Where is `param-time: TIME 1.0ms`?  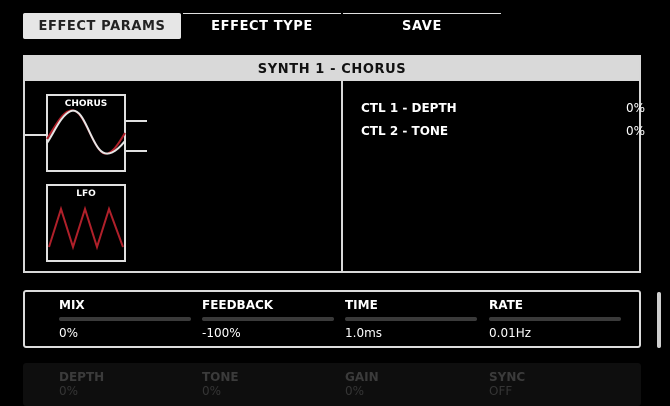
param-time: TIME 1.0ms is located at coordinates (411, 319).